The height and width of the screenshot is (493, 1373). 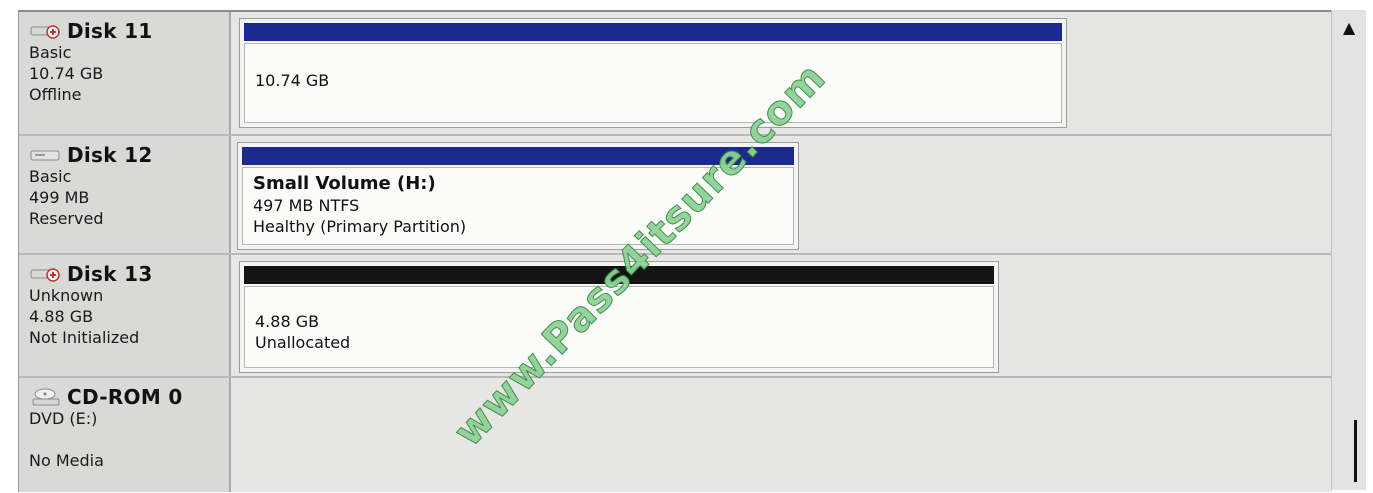 What do you see at coordinates (84, 337) in the screenshot?
I see `disk-status: Not Initialized` at bounding box center [84, 337].